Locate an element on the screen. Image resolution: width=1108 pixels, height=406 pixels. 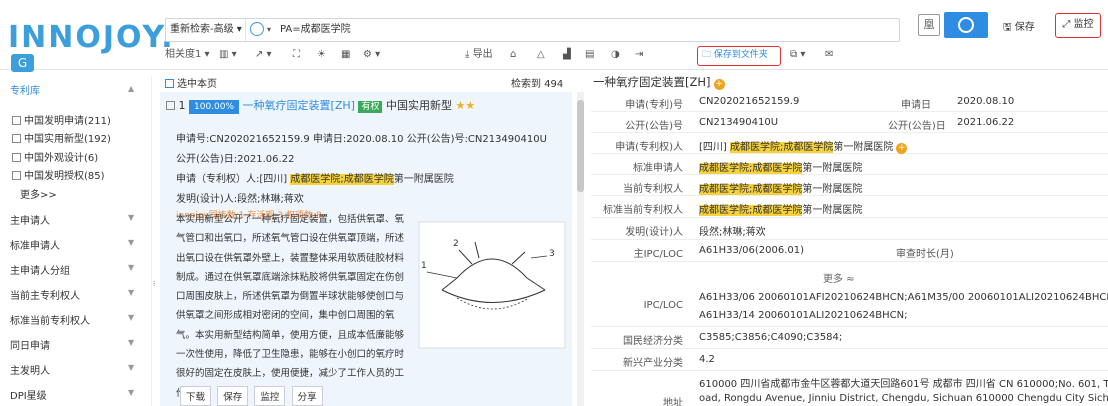
select-page-label: 选中本页 is located at coordinates (197, 84).